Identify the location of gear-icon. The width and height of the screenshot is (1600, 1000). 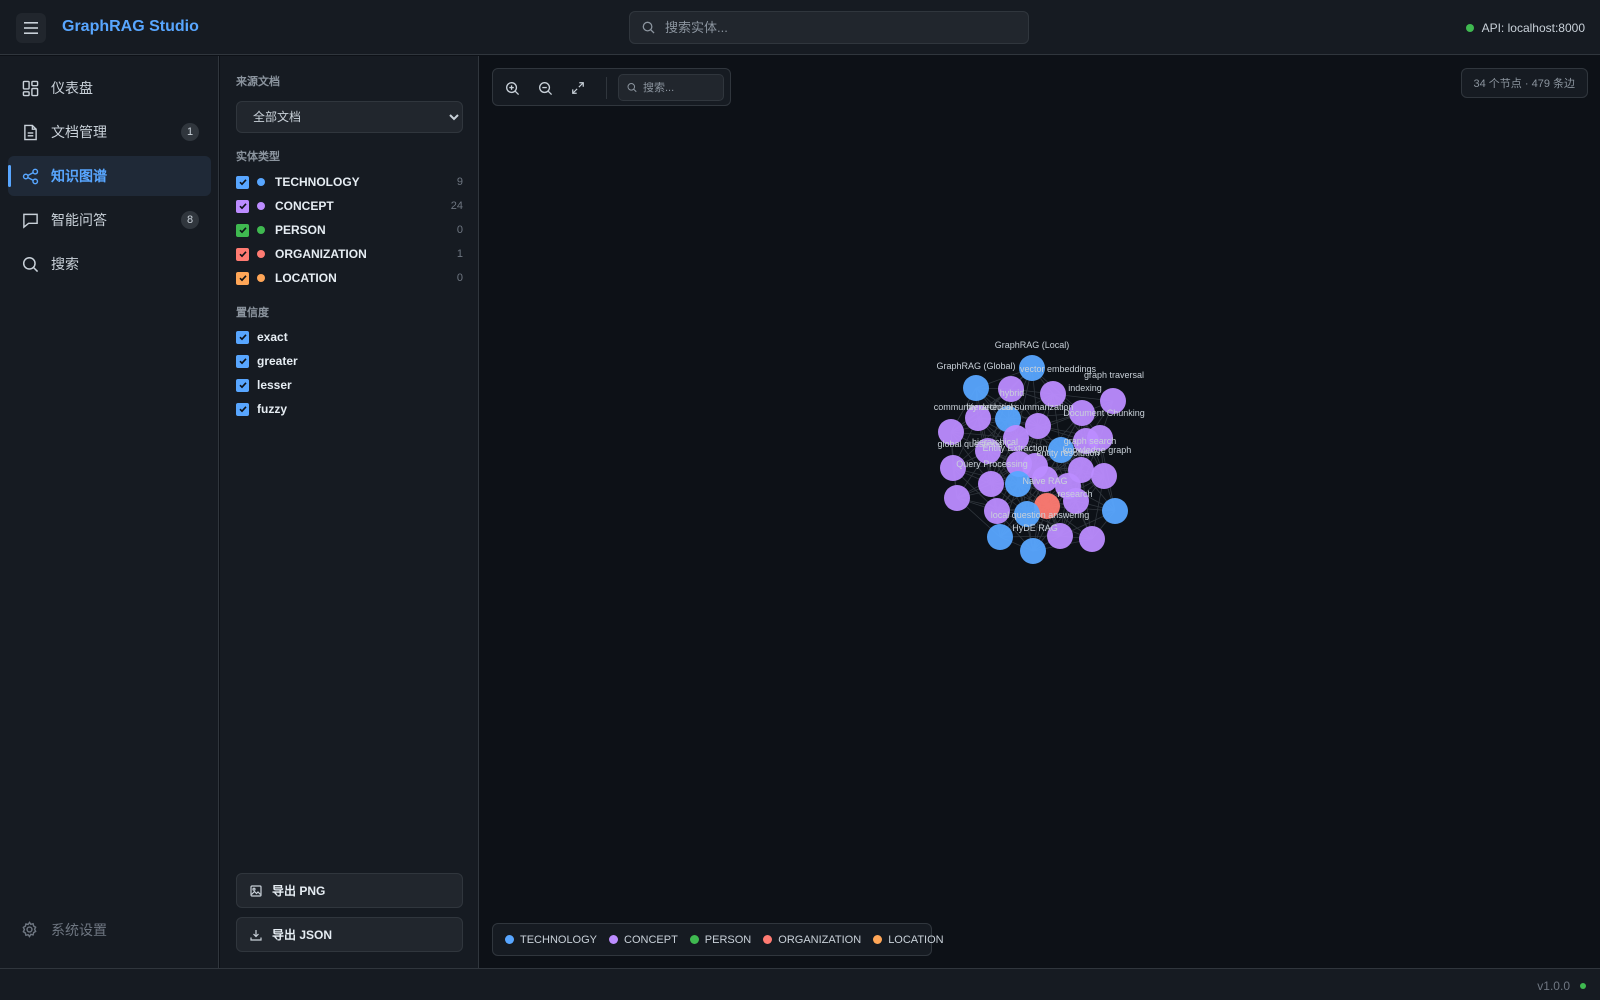
(30, 930).